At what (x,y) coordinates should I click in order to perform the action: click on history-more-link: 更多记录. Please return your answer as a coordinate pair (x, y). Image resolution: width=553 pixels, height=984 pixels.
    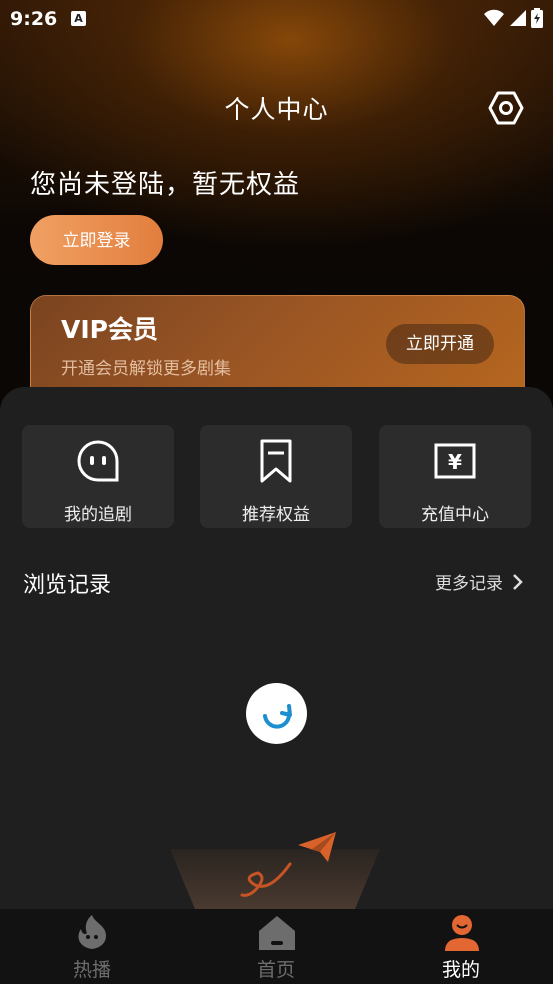
    Looking at the image, I should click on (479, 581).